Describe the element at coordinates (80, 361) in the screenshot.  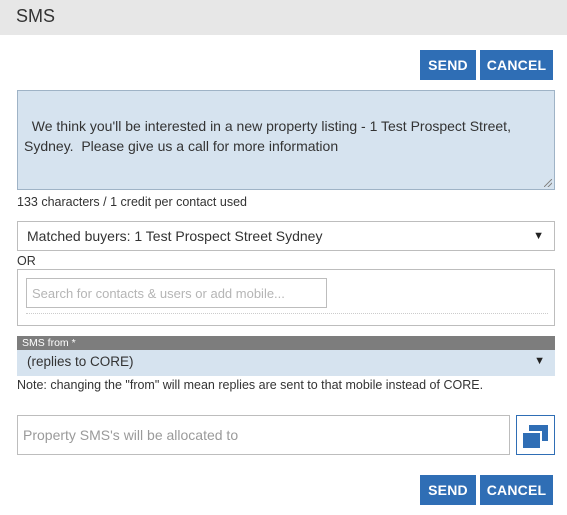
I see `sms-from-value: (replies to CORE)` at that location.